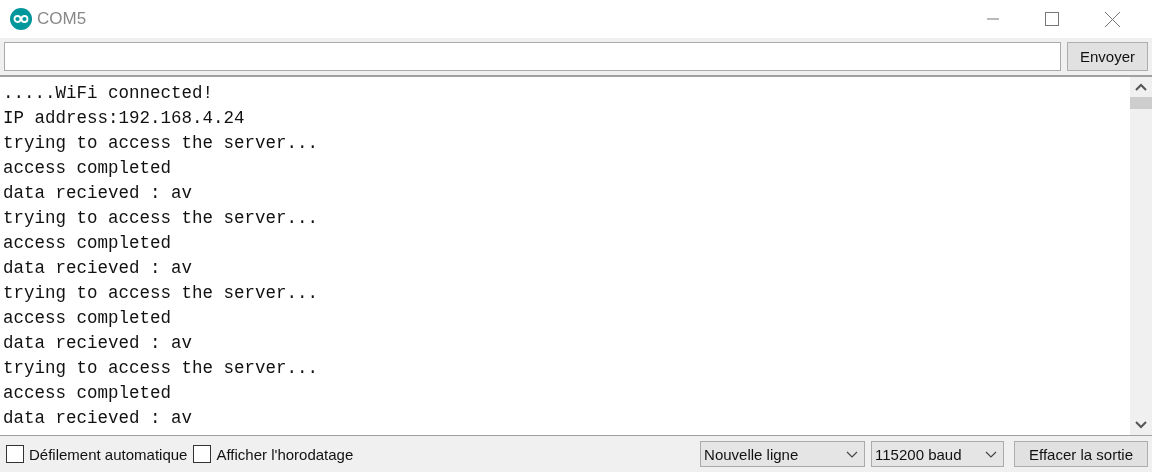  What do you see at coordinates (1052, 19) in the screenshot?
I see `maximize-icon` at bounding box center [1052, 19].